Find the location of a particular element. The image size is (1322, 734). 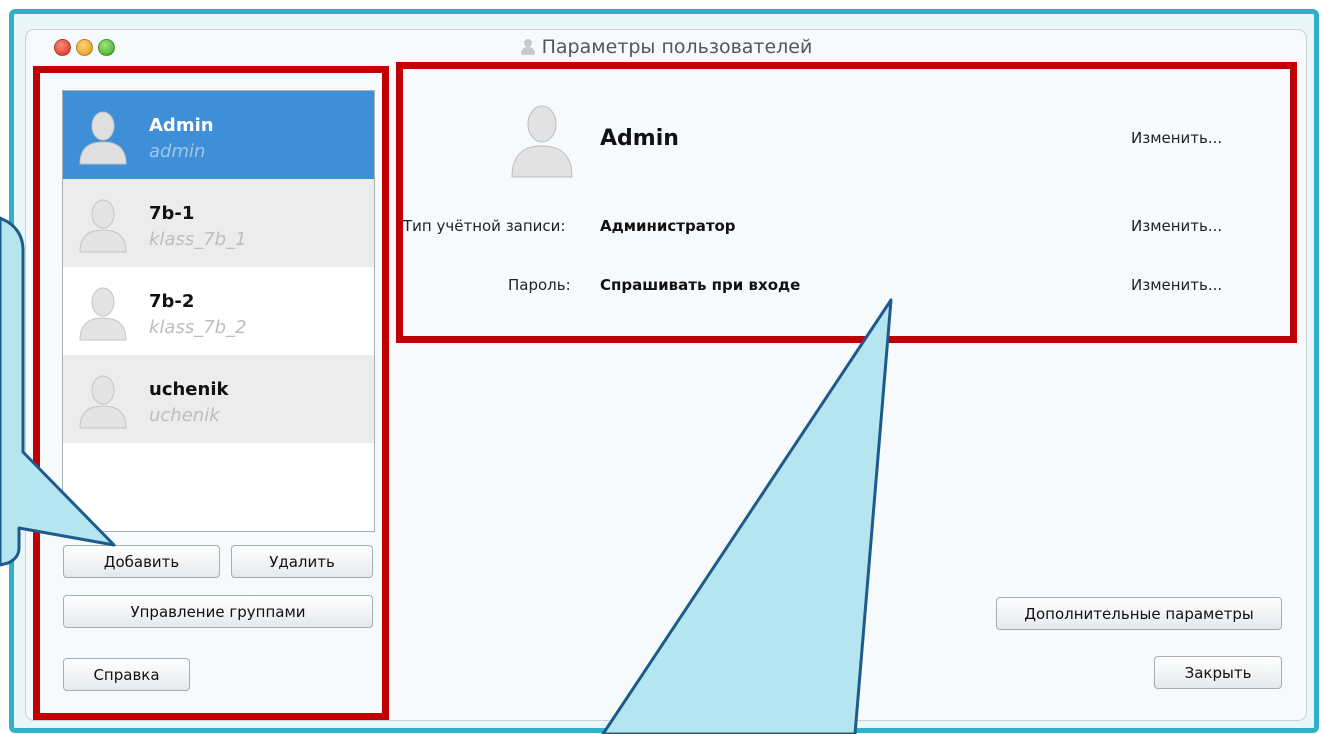

left-callout-shape is located at coordinates (58, 391).